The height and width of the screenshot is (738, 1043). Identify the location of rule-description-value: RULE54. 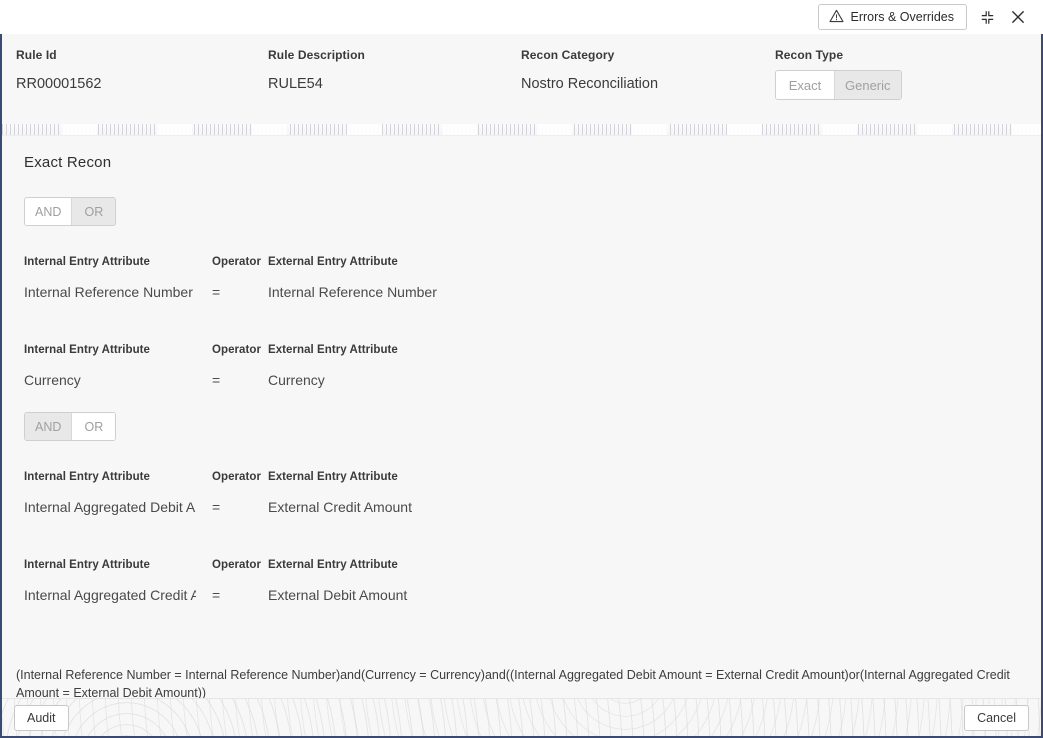
(295, 84).